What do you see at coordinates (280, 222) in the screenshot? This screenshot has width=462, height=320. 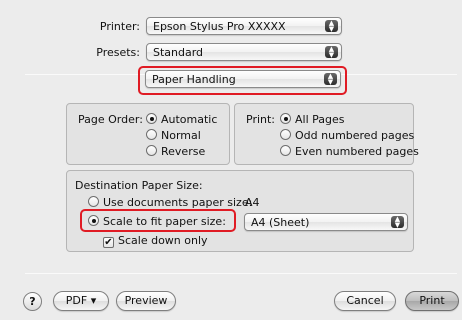 I see `scale-to-fit-value: A4 (Sheet)` at bounding box center [280, 222].